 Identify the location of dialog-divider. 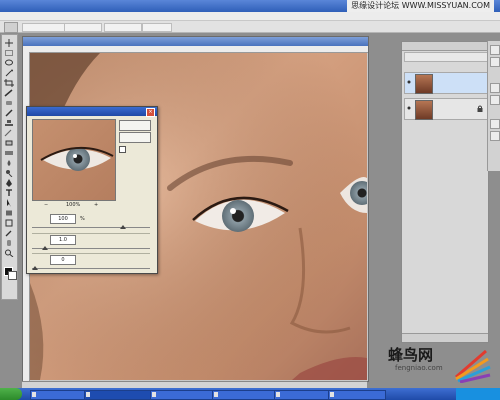
(91, 233).